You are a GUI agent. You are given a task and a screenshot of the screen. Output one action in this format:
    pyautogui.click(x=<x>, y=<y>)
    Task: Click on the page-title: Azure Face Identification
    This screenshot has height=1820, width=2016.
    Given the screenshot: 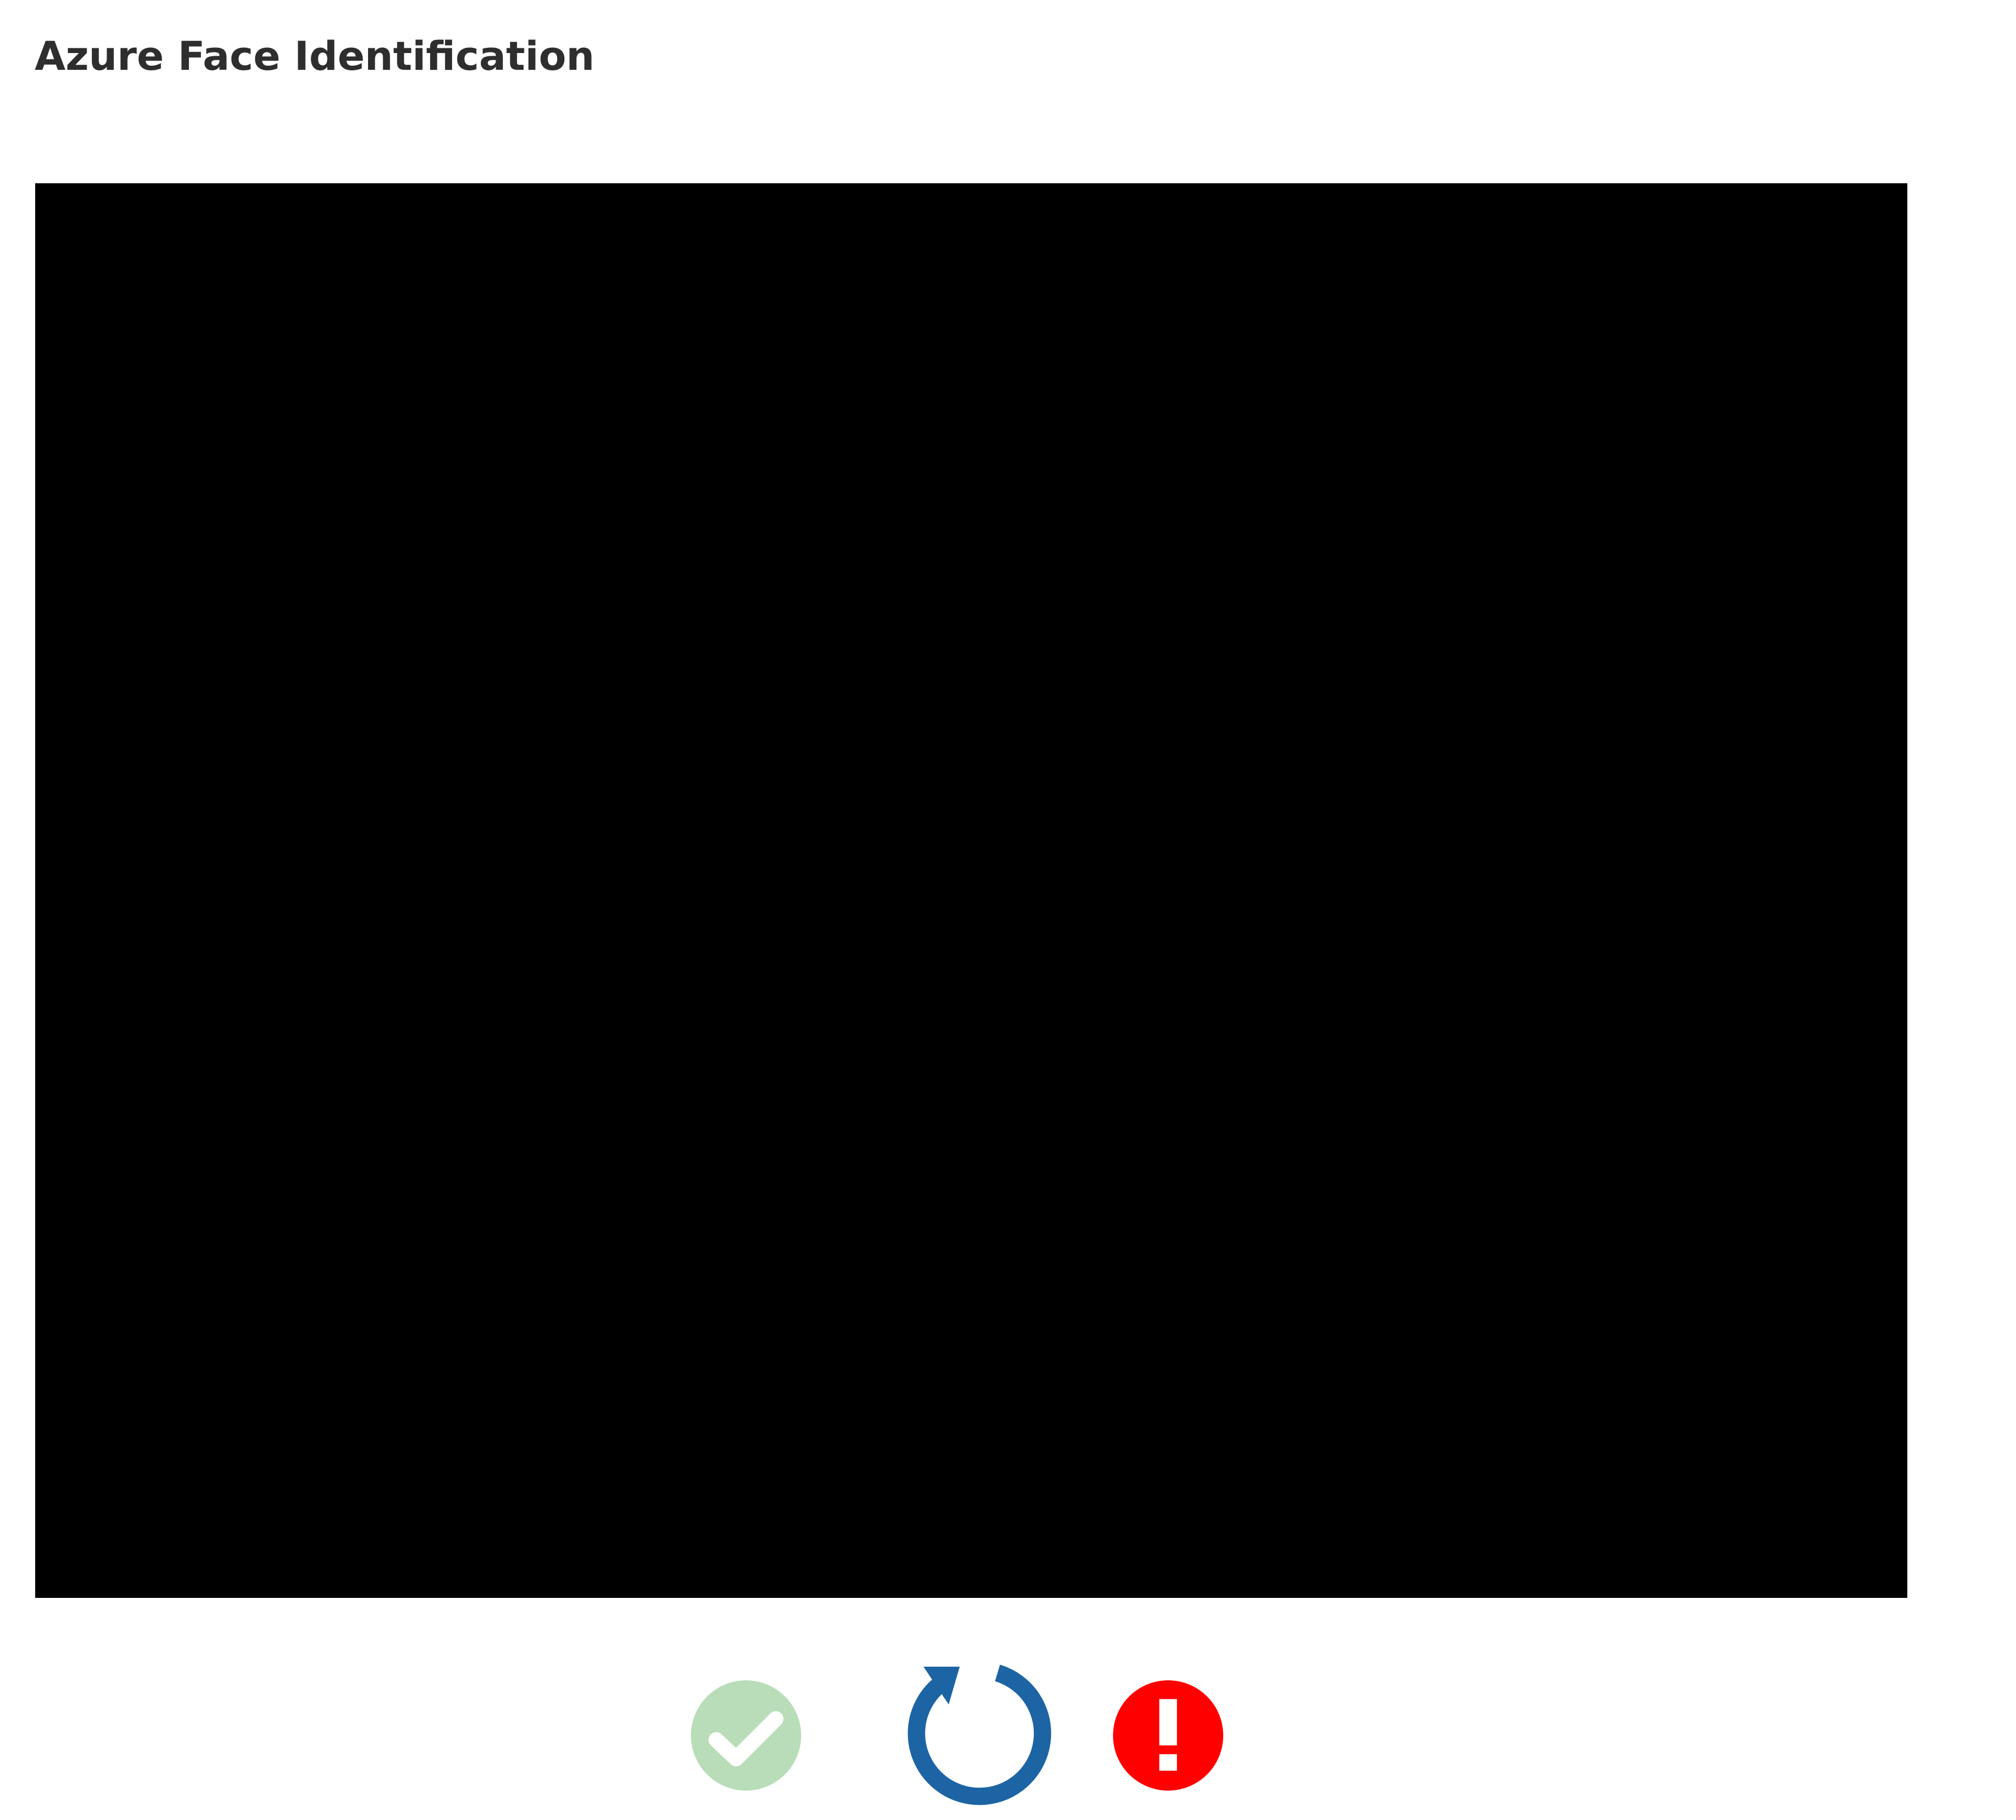 What is the action you would take?
    pyautogui.click(x=315, y=56)
    